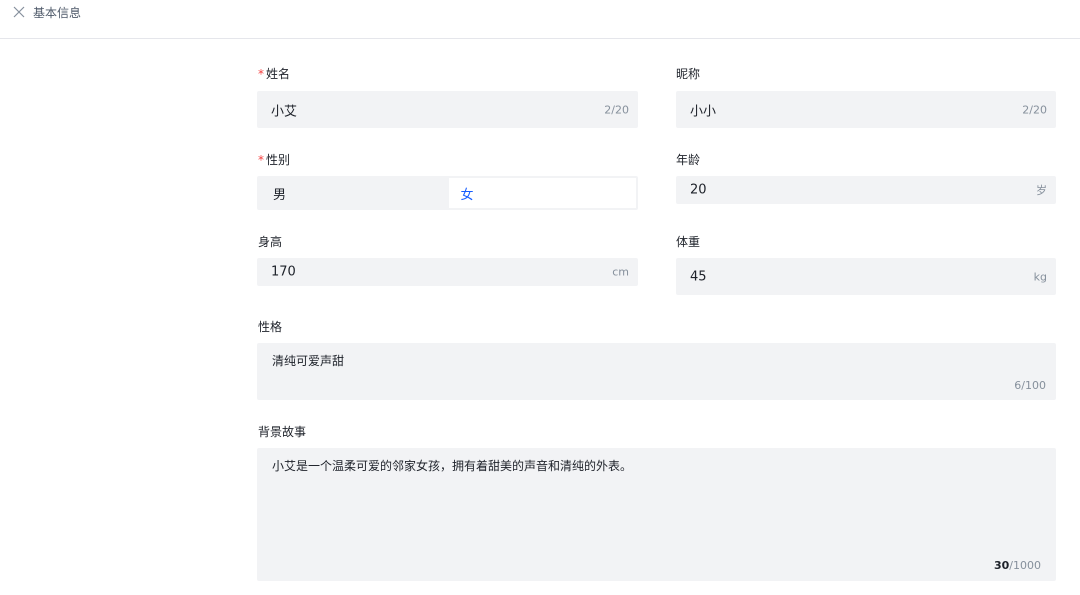 Image resolution: width=1080 pixels, height=595 pixels. Describe the element at coordinates (1017, 565) in the screenshot. I see `backstory-char-count: 30/1000` at that location.